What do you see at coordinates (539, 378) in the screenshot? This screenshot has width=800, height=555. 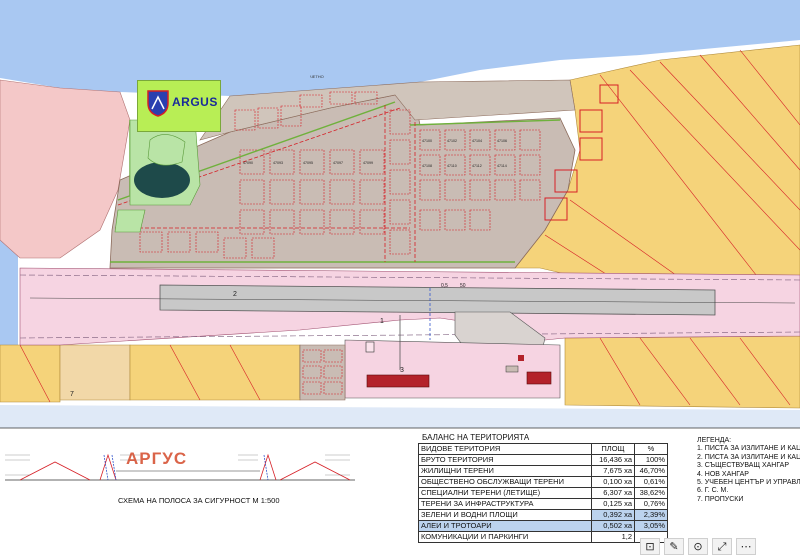 I see `new-hangar` at bounding box center [539, 378].